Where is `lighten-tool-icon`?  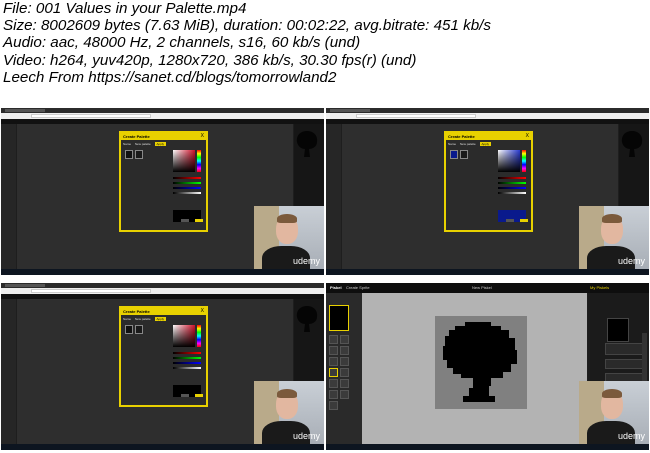 lighten-tool-icon is located at coordinates (344, 372).